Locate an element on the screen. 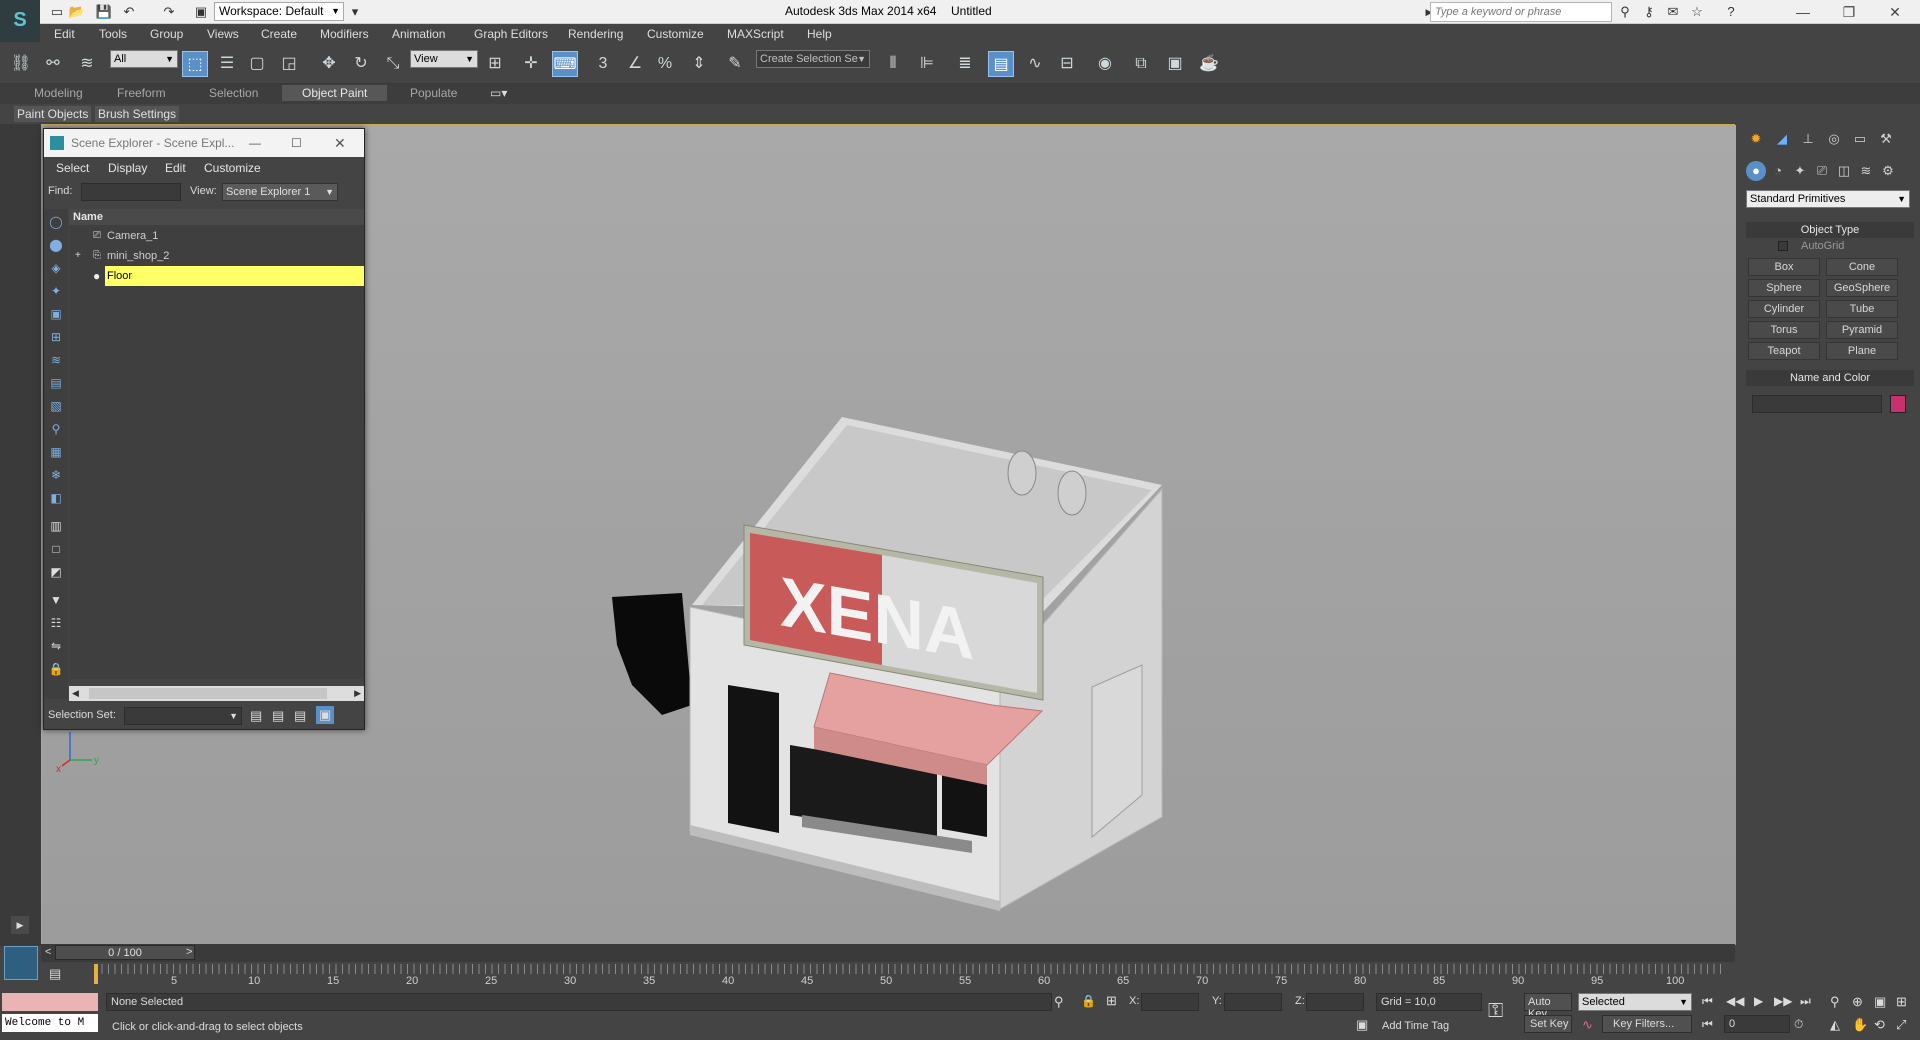 The image size is (1920, 1040). name-color-rollout-header: Name and Color is located at coordinates (1830, 378).